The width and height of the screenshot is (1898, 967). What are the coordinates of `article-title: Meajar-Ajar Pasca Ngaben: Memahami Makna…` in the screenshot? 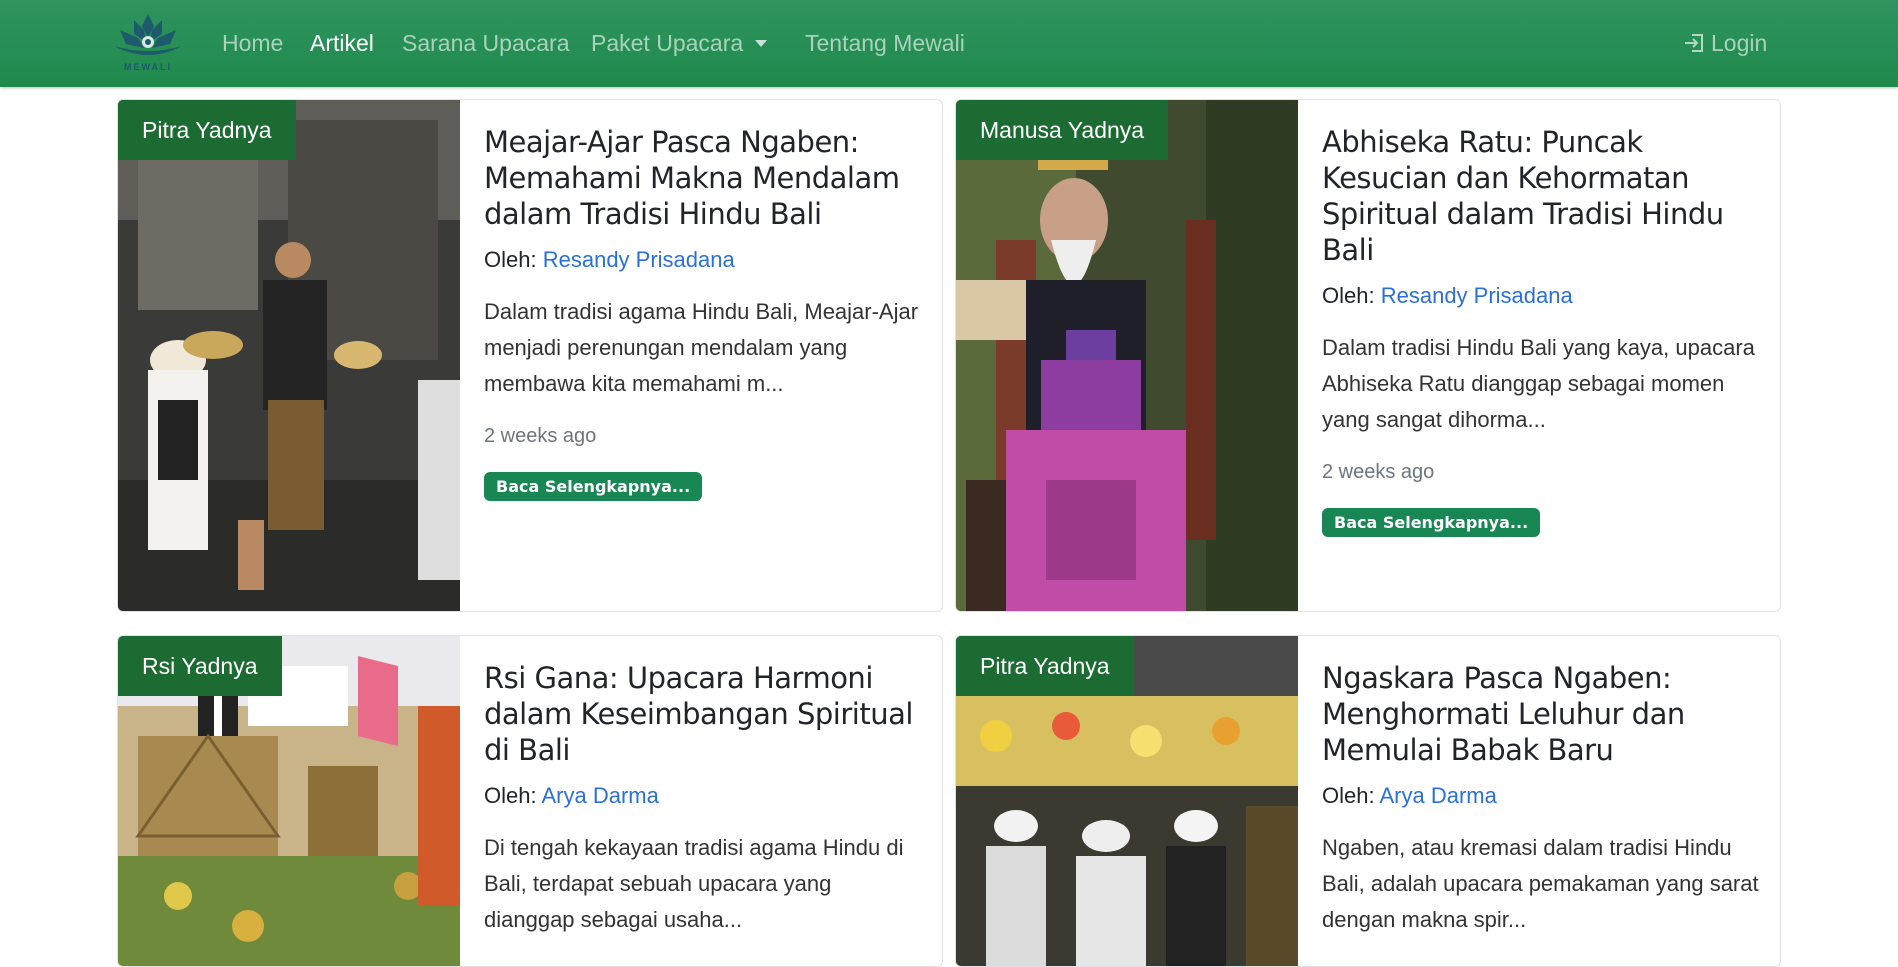 It's located at (703, 178).